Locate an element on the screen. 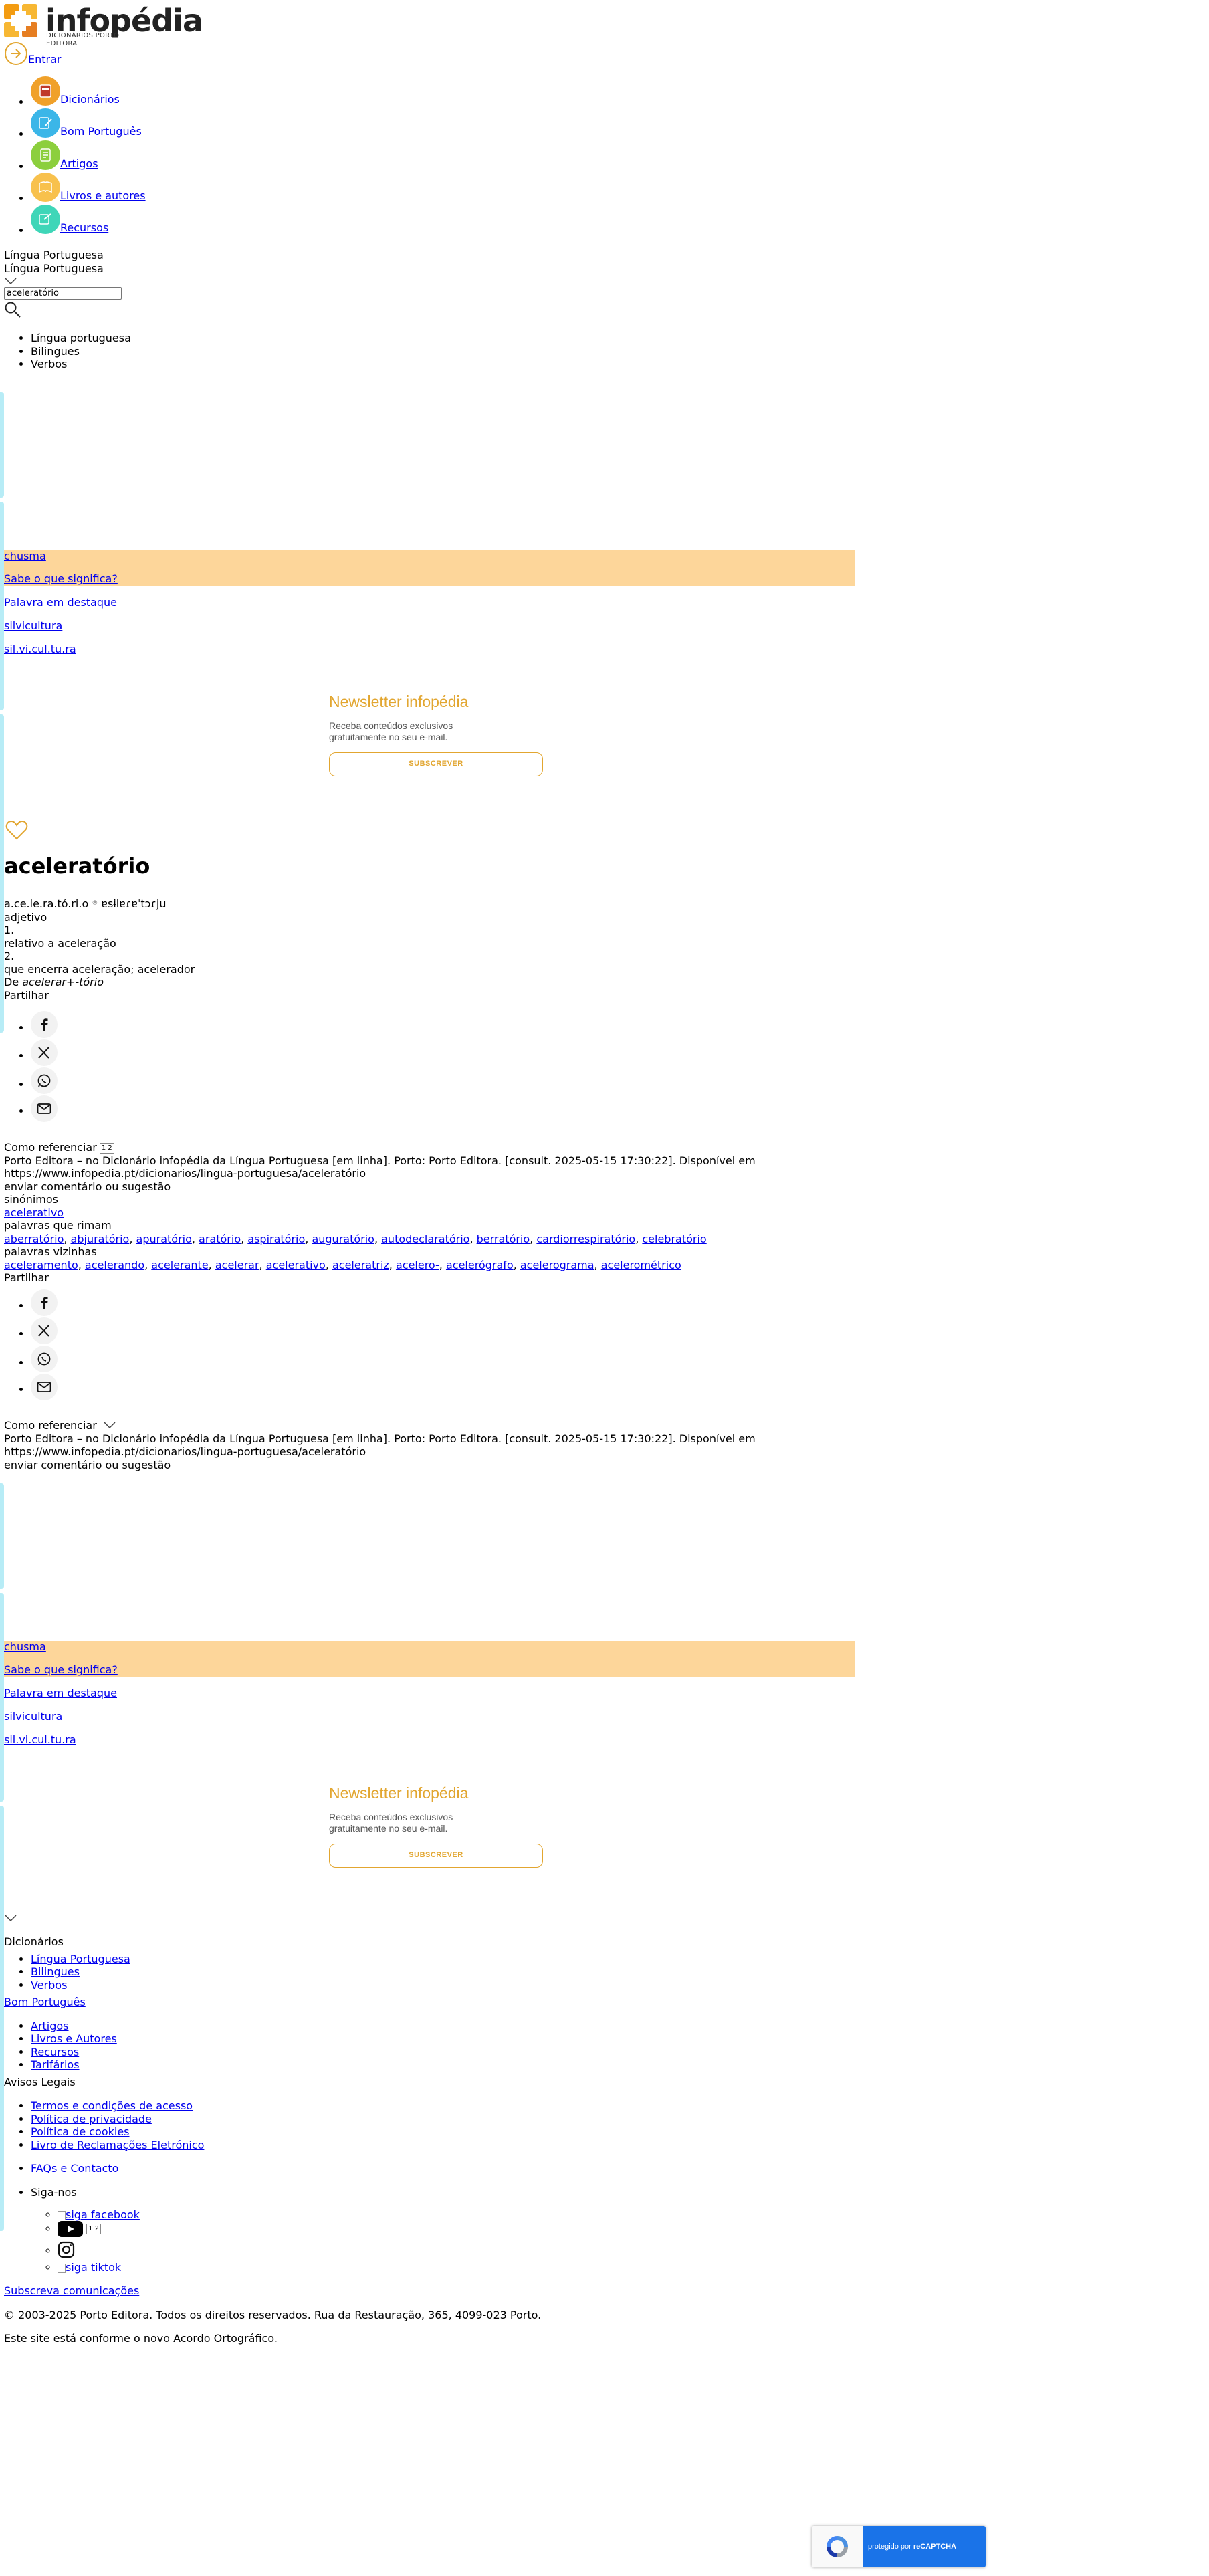 The width and height of the screenshot is (1209, 2576). youtube-icon is located at coordinates (70, 2229).